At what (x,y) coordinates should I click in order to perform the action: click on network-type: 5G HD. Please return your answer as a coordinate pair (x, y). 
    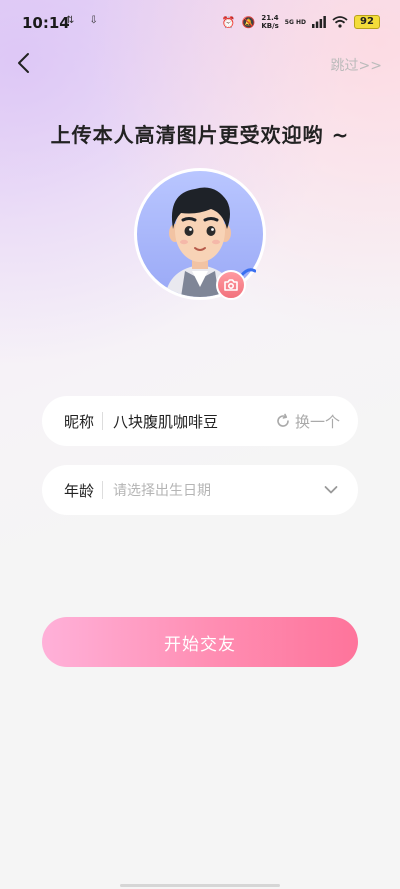
    Looking at the image, I should click on (295, 22).